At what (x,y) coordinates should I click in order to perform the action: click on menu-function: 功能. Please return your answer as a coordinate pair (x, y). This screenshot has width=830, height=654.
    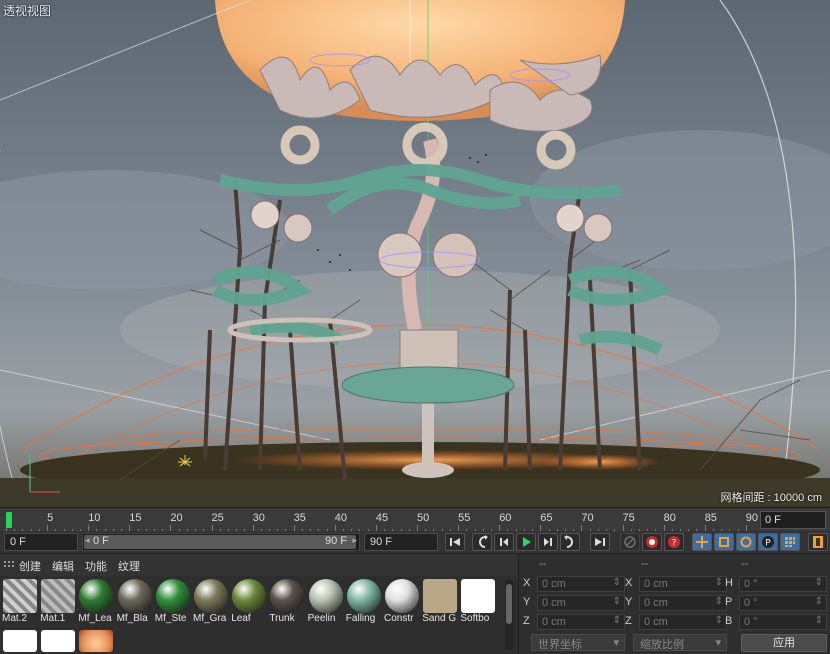
    Looking at the image, I should click on (96, 566).